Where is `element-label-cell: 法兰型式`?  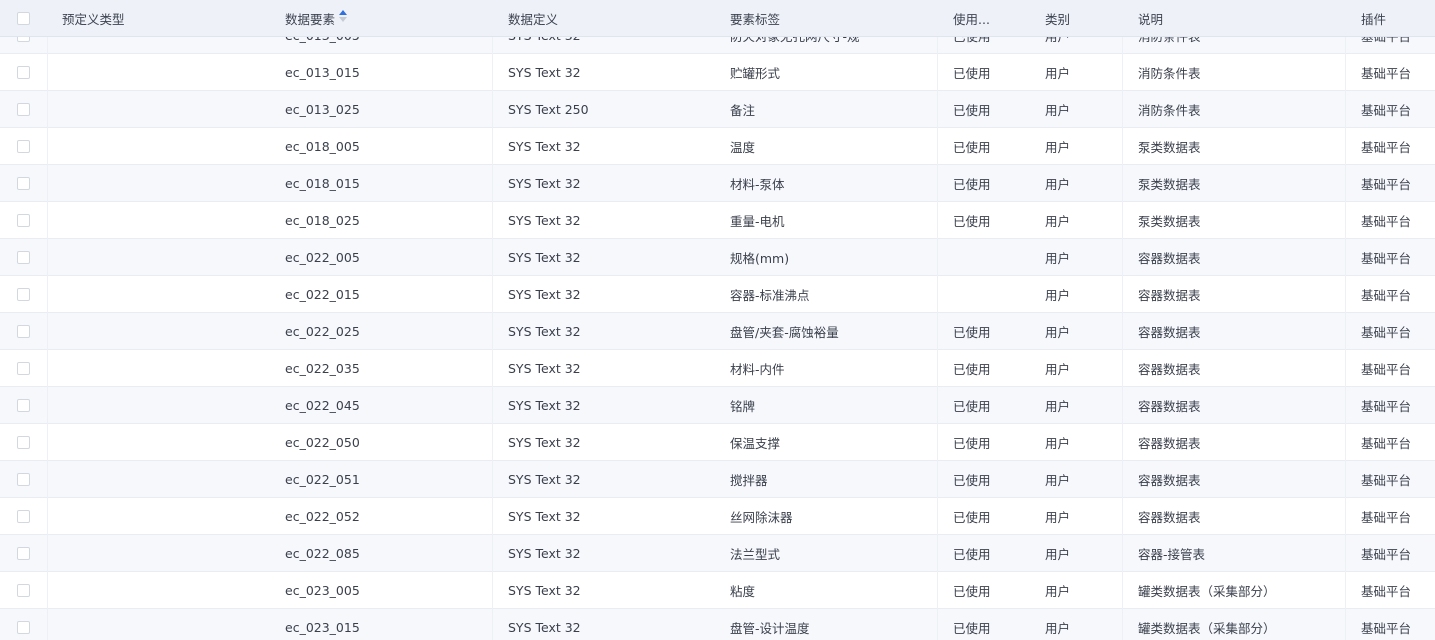
element-label-cell: 法兰型式 is located at coordinates (755, 554).